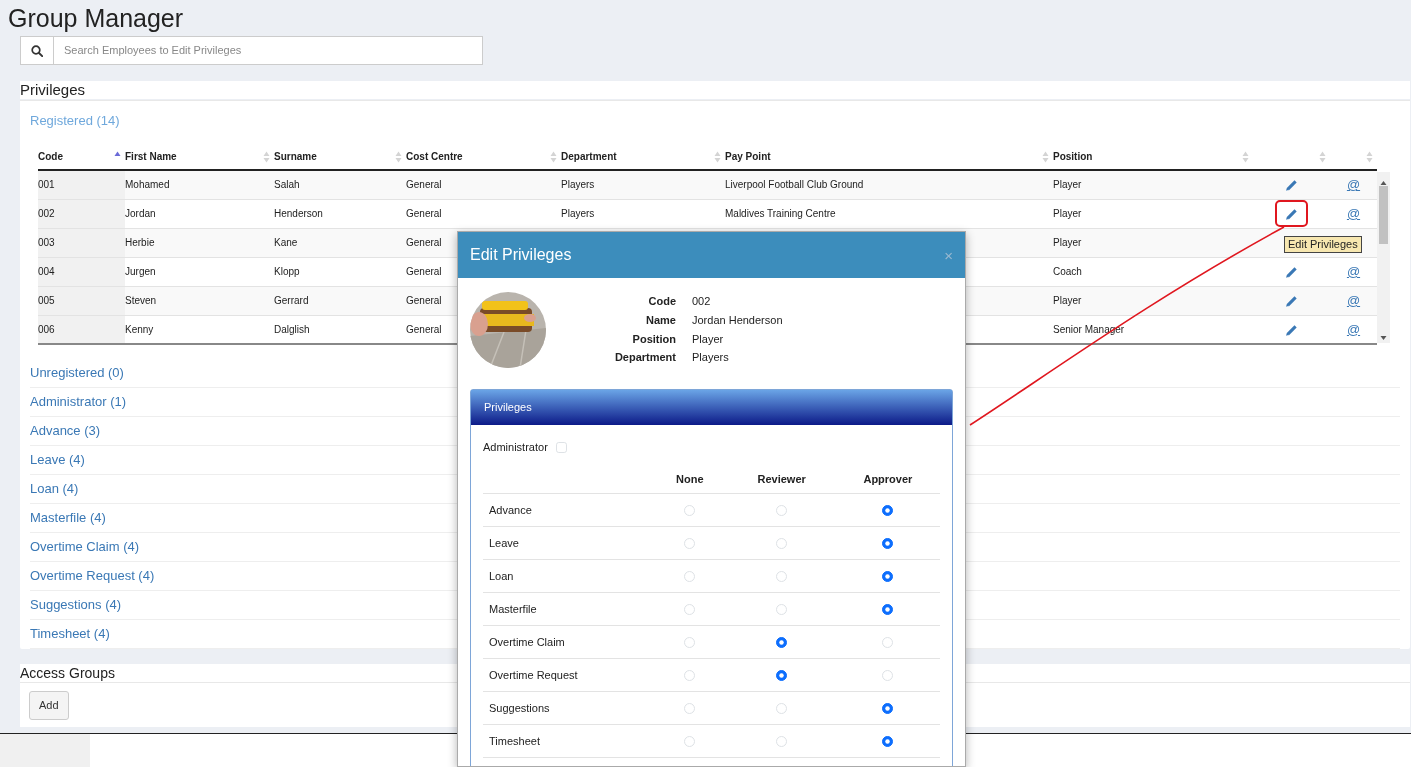  I want to click on checkbox, so click(561, 447).